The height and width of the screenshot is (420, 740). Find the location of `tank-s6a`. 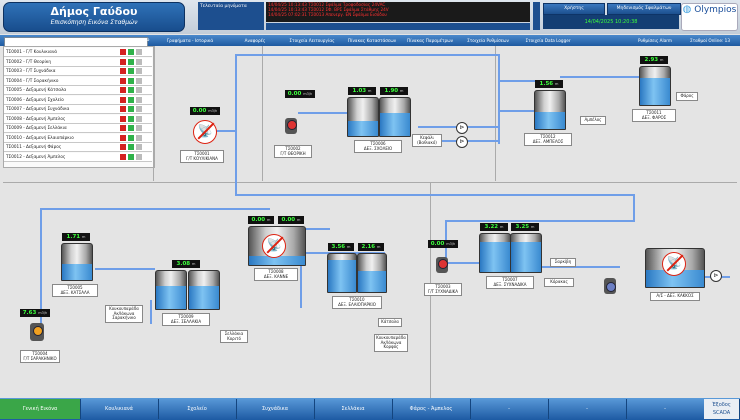

tank-s6a is located at coordinates (363, 117).